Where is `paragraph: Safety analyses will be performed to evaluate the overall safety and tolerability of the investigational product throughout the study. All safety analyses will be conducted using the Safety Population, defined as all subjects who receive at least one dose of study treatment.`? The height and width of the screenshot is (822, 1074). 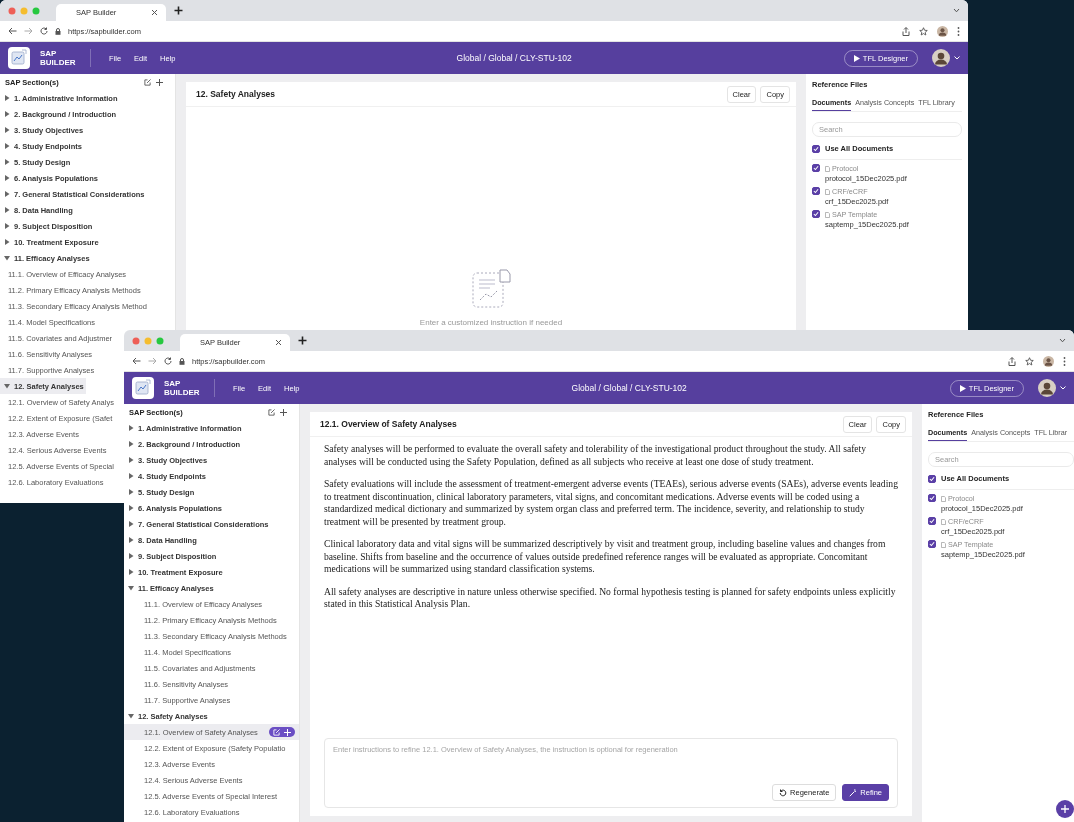
paragraph: Safety analyses will be performed to evaluate the overall safety and tolerability of the investigational product throughout the study. All safety analyses will be conducted using the Safety Population, defined as all subjects who receive at least one dose of study treatment. is located at coordinates (596, 455).